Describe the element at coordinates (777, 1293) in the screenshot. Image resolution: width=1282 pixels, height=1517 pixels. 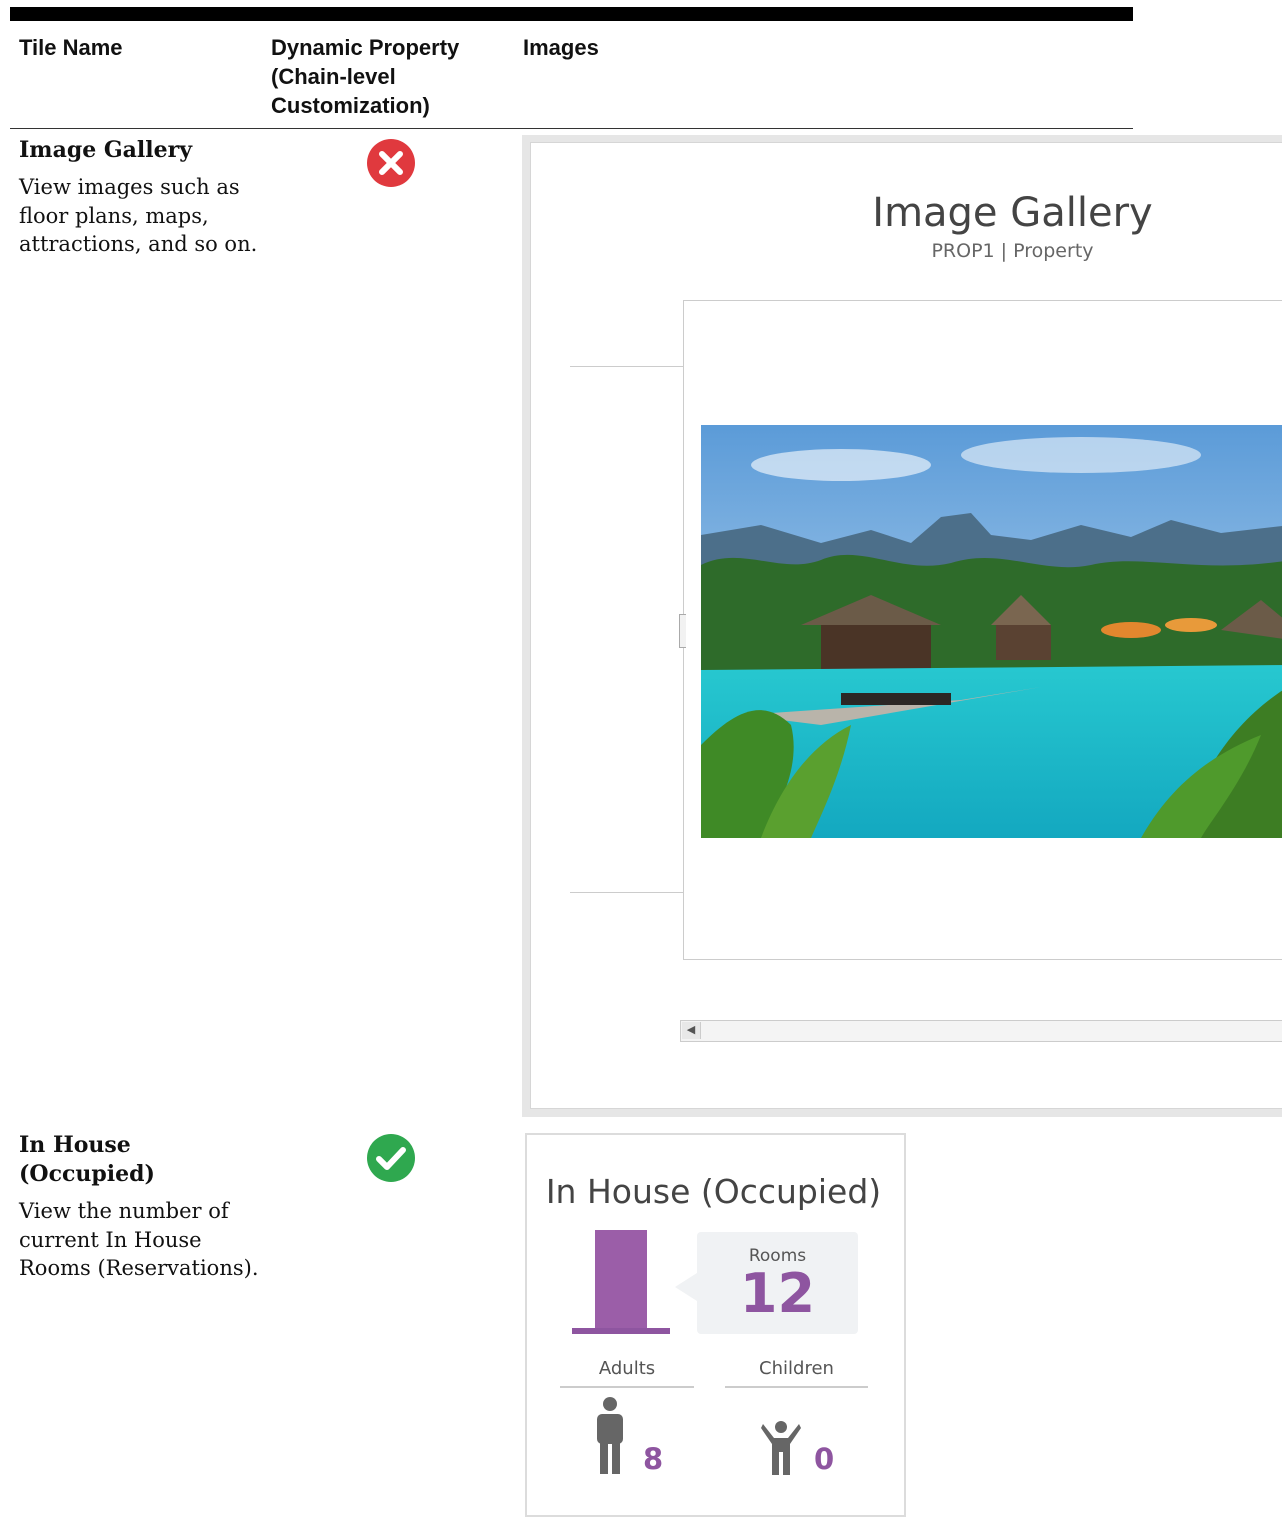
I see `rooms-count: 12` at that location.